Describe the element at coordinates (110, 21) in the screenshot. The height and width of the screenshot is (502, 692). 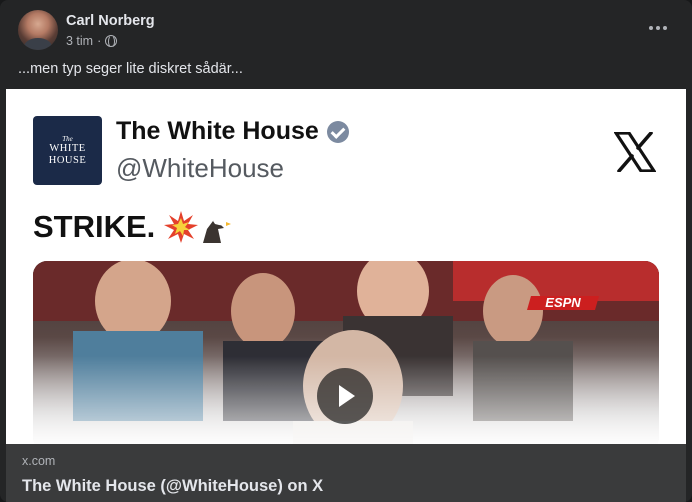
I see `author-name: Carl Norberg` at that location.